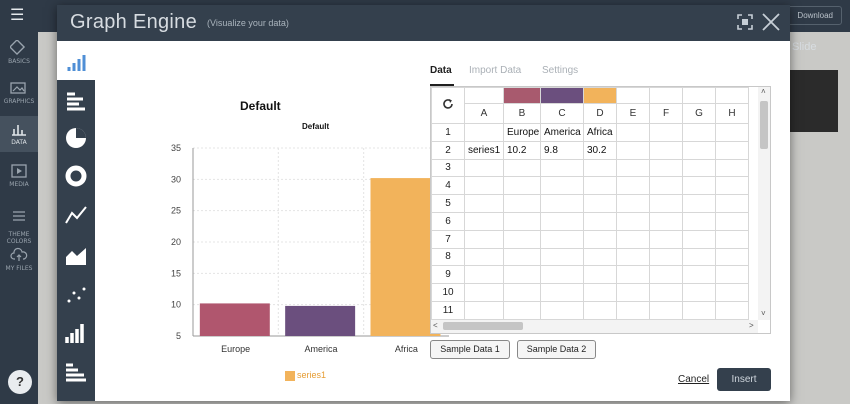  I want to click on horizontal-bar-icon, so click(76, 101).